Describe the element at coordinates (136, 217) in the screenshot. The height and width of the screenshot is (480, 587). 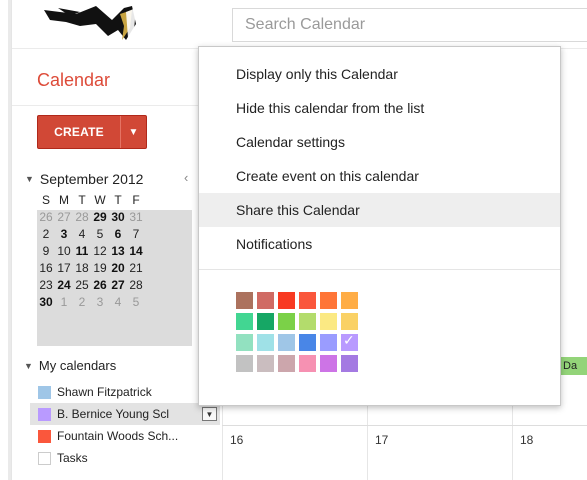
I see `mini-calendar-day: 31` at that location.